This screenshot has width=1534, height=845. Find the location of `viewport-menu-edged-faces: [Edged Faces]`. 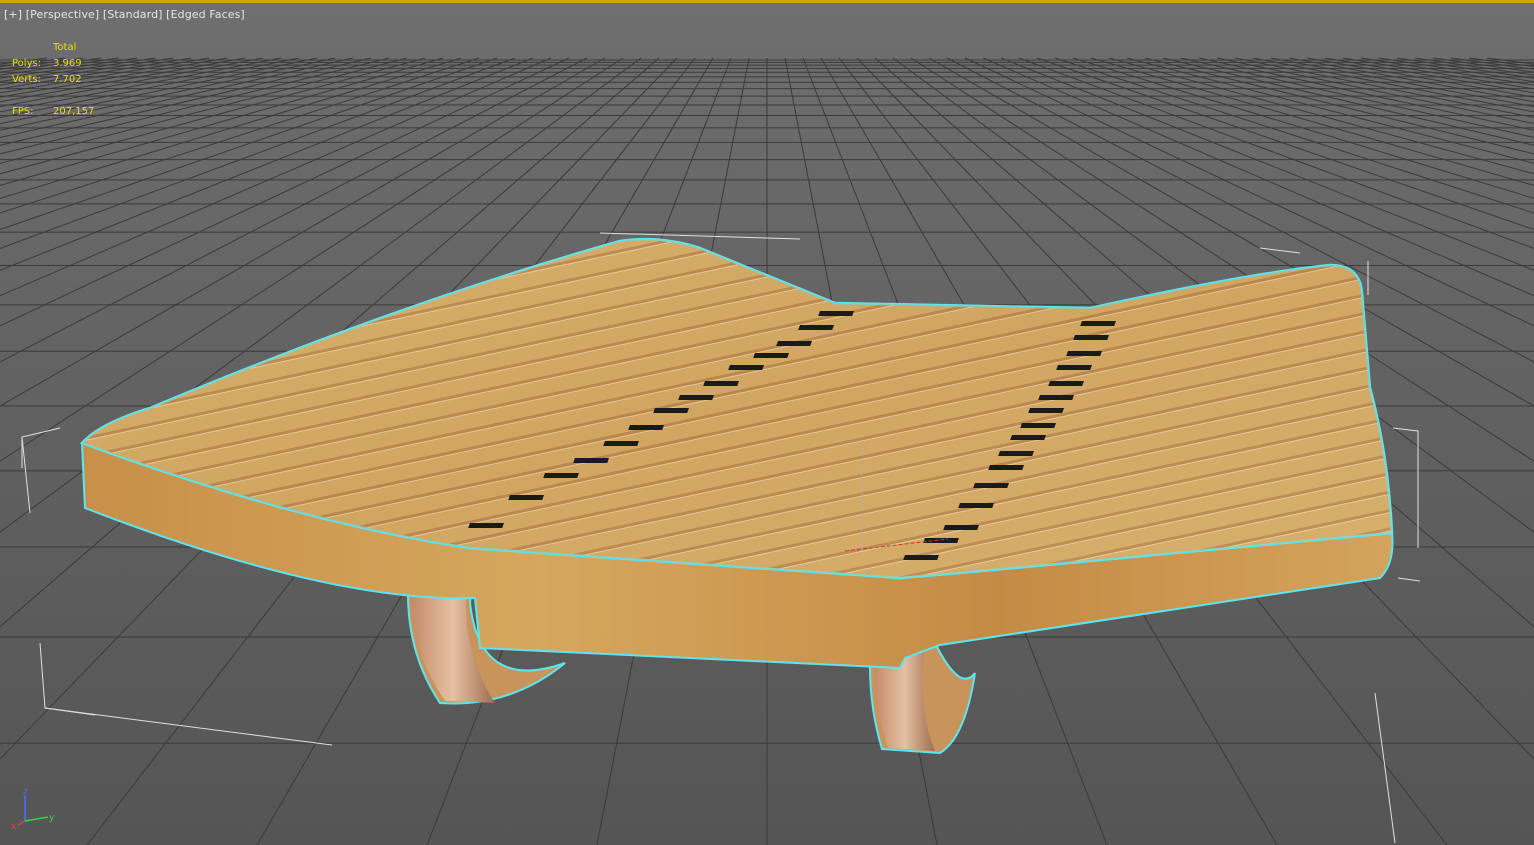

viewport-menu-edged-faces: [Edged Faces] is located at coordinates (205, 14).